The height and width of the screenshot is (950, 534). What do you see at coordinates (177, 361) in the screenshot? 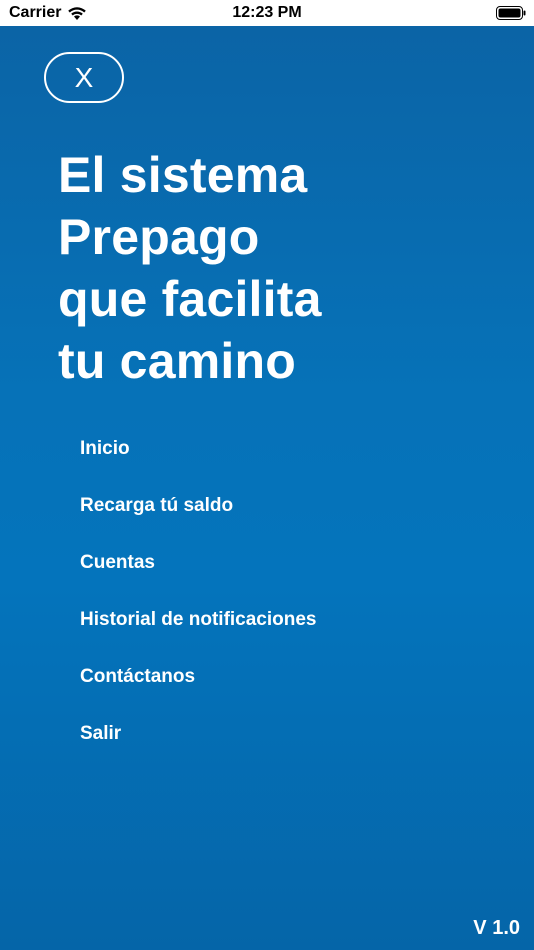
I see `headline-line: tu camino` at bounding box center [177, 361].